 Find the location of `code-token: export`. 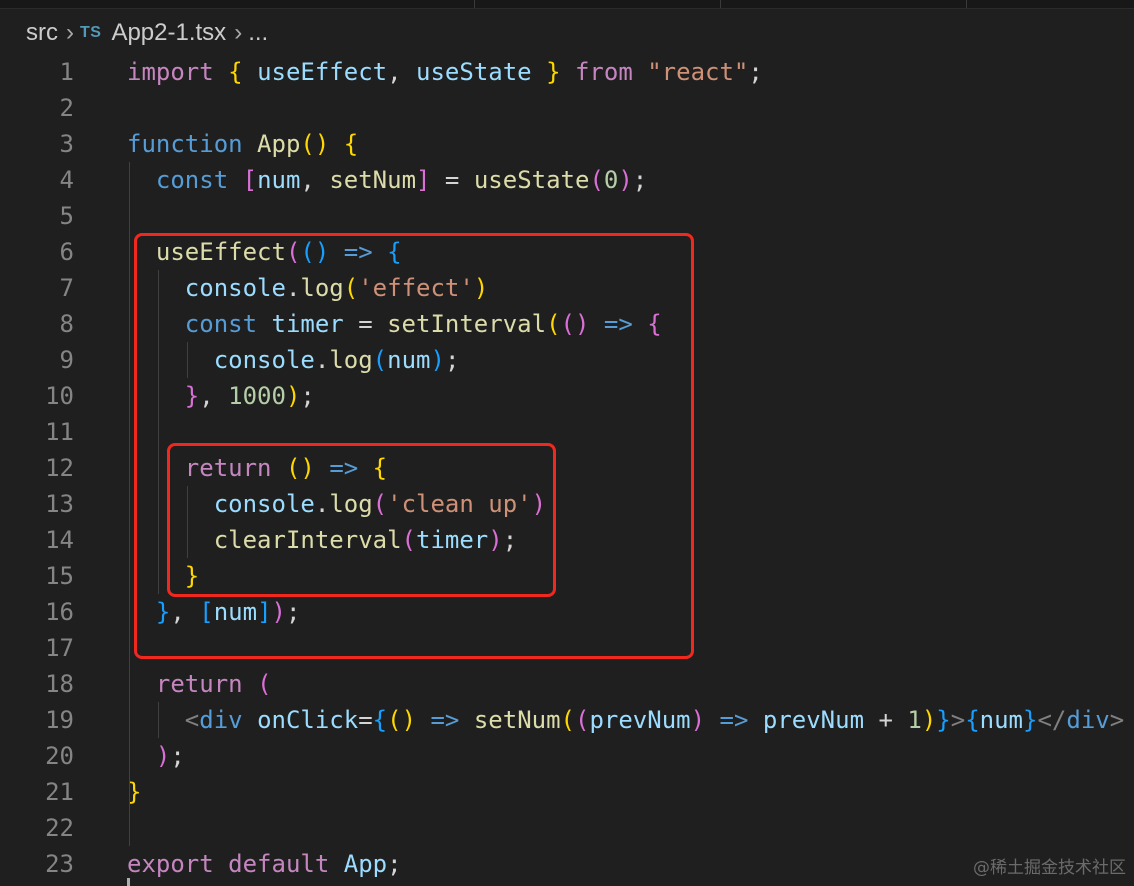

code-token: export is located at coordinates (170, 864).